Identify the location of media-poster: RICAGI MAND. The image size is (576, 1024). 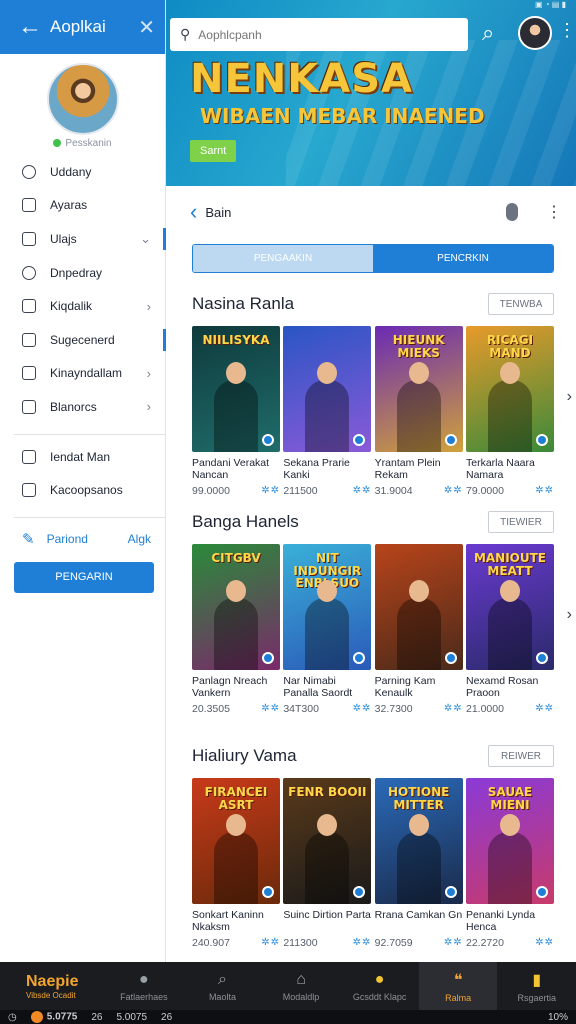
(509, 389).